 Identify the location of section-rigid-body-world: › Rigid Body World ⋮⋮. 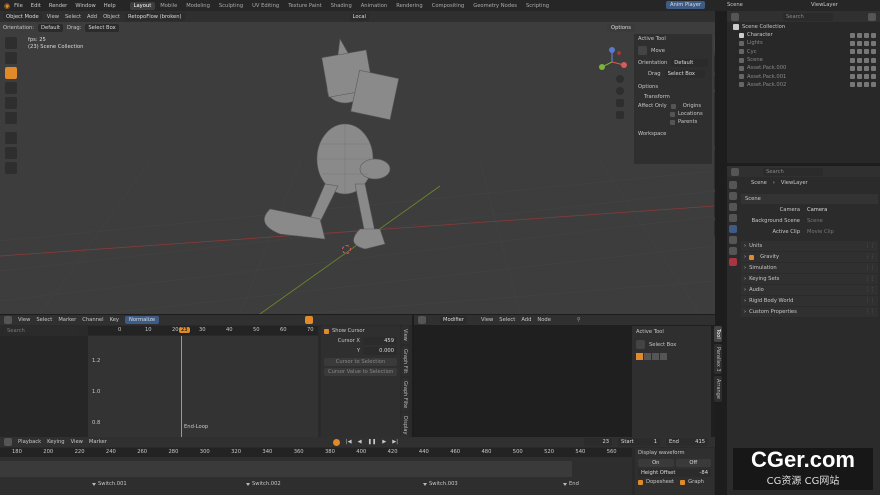
(809, 301).